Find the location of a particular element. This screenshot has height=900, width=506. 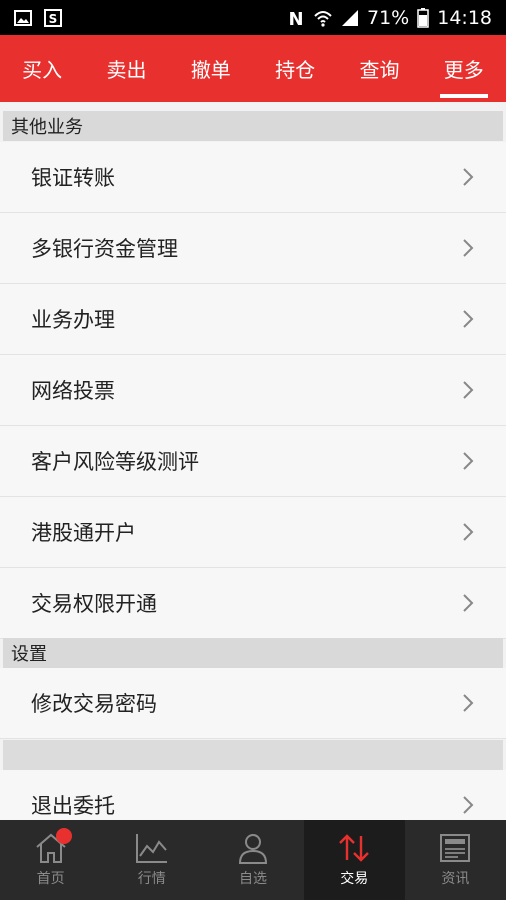

clock: 14:18 is located at coordinates (464, 17).